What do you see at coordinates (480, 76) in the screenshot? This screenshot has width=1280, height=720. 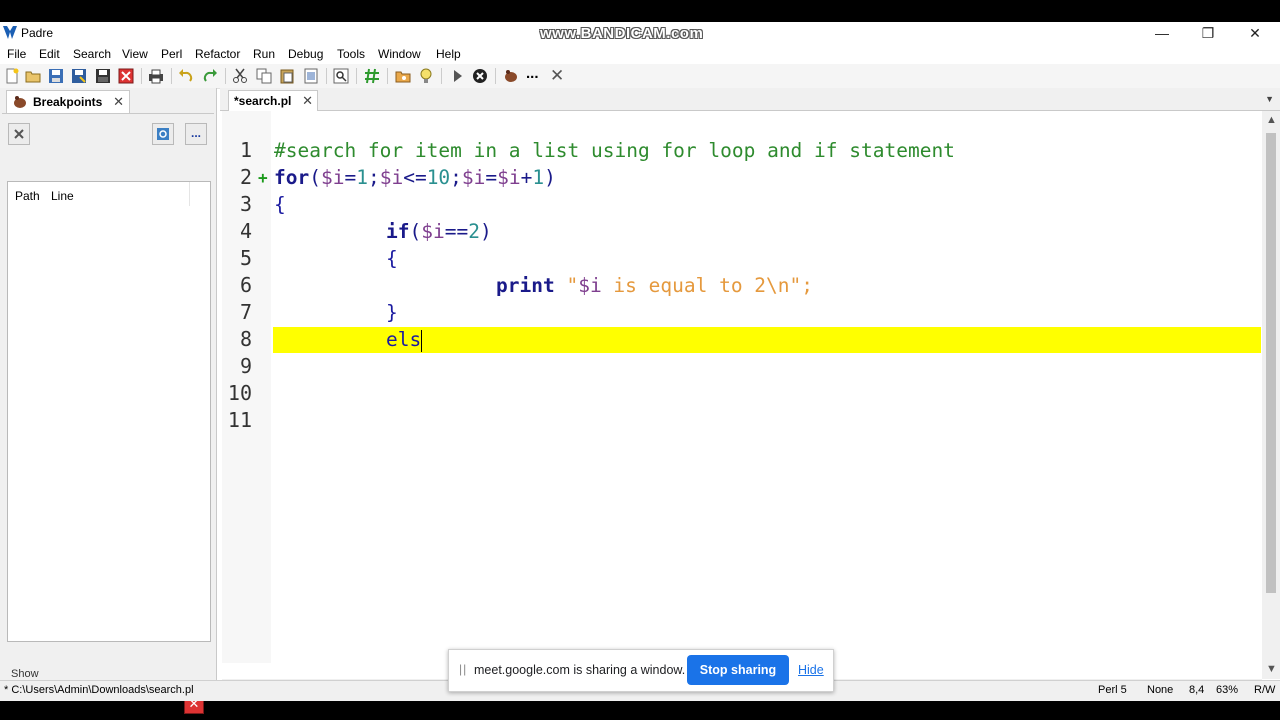 I see `stop-icon` at bounding box center [480, 76].